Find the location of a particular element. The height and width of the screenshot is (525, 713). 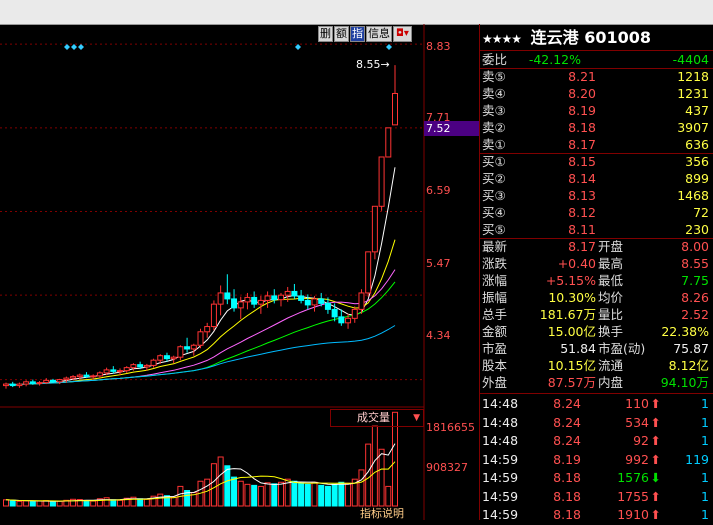

stat-value: 8.17 is located at coordinates (582, 246).